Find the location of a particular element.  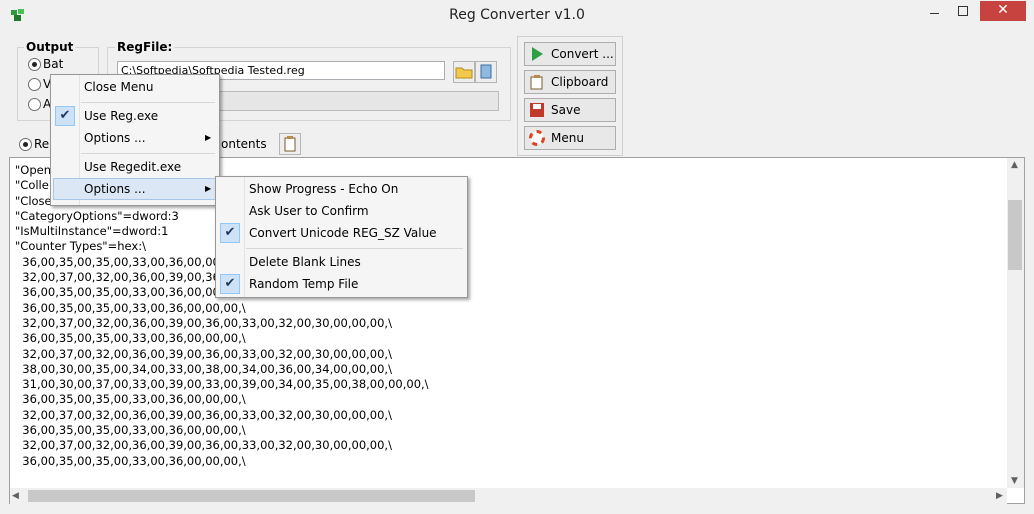

radio-v is located at coordinates (34, 84).